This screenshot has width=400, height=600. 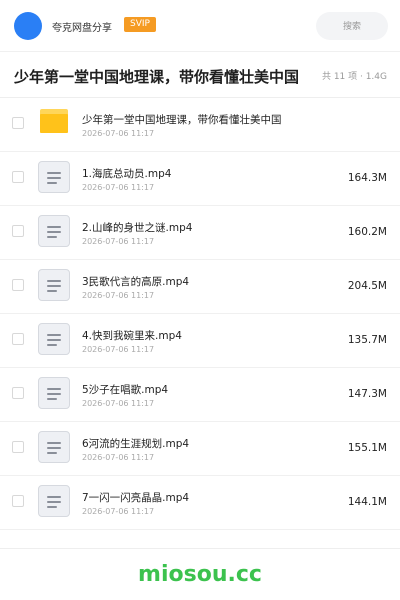 What do you see at coordinates (125, 390) in the screenshot?
I see `item-name: 5沙子在唱歌.mp4` at bounding box center [125, 390].